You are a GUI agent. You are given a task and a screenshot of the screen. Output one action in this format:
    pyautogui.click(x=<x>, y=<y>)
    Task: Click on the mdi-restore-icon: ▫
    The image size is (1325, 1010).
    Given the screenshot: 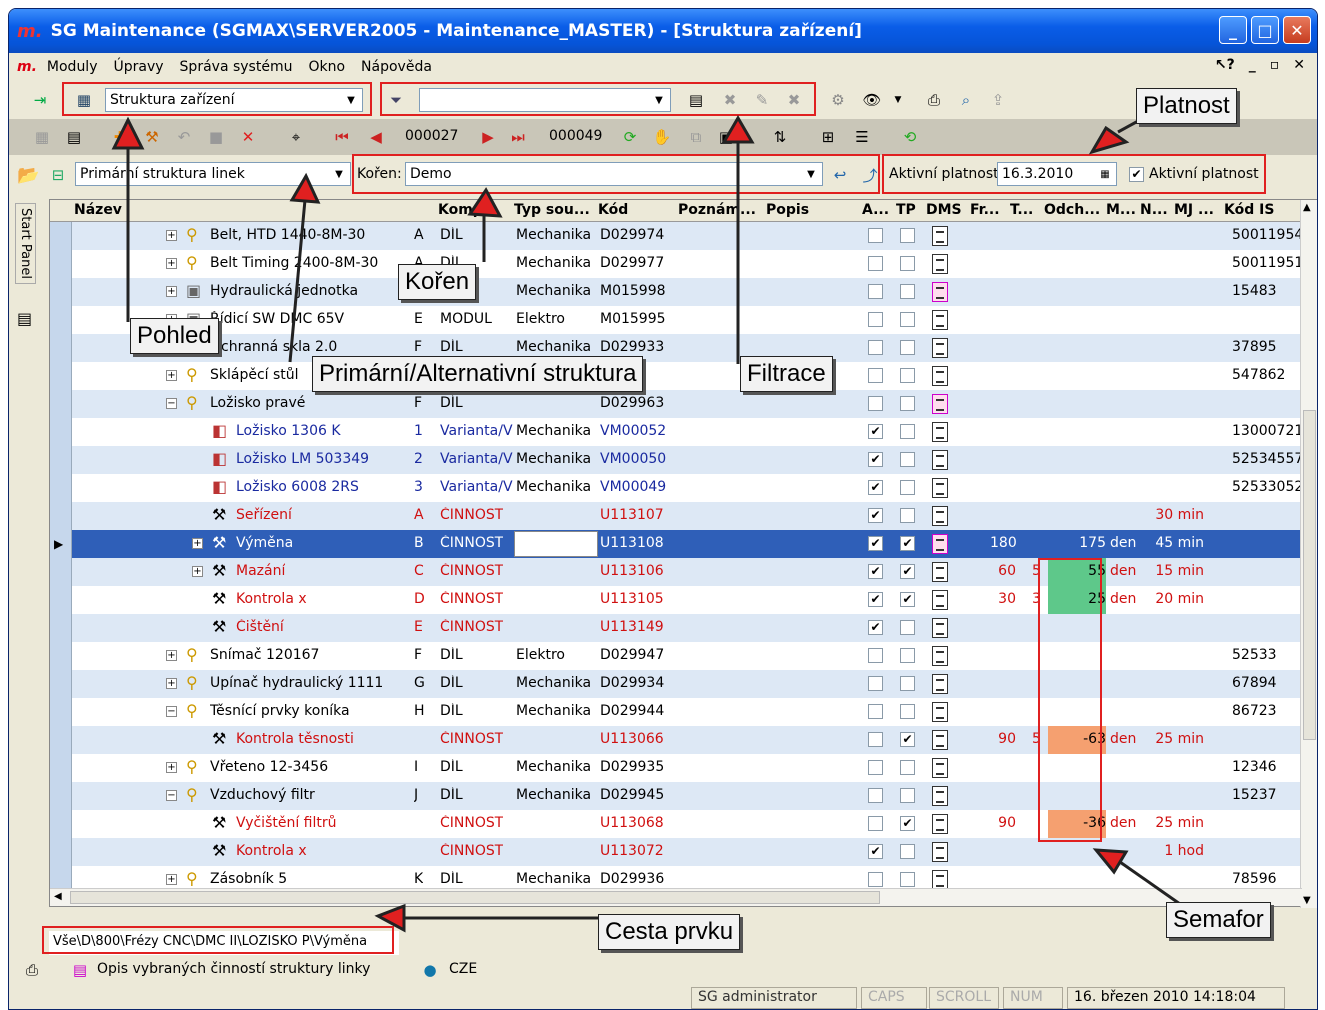 What is the action you would take?
    pyautogui.click(x=1275, y=65)
    